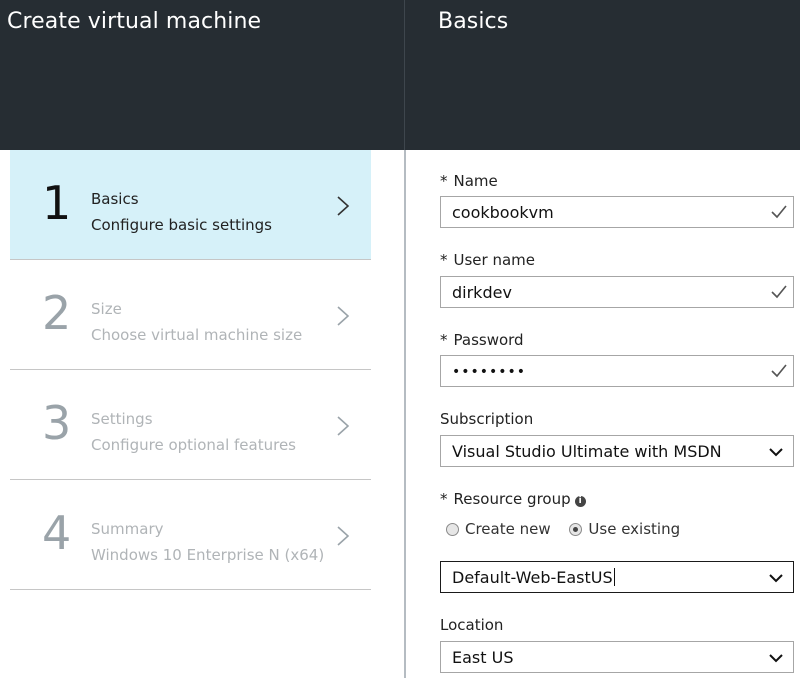 The width and height of the screenshot is (800, 678). Describe the element at coordinates (57, 203) in the screenshot. I see `step-number: 1` at that location.